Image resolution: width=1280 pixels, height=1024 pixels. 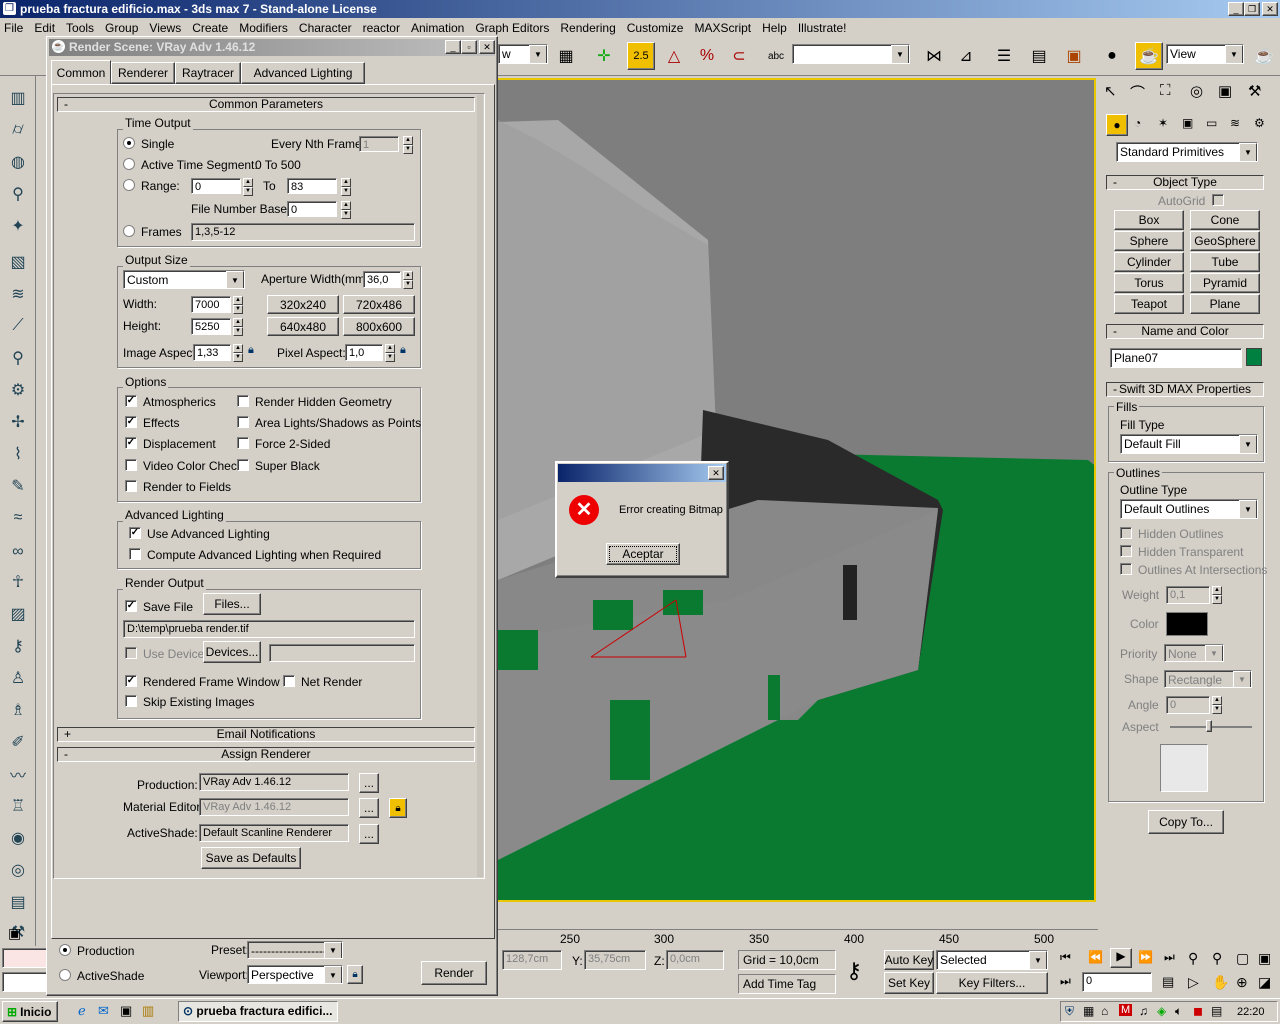 I want to click on render-scene-icon: ☕, so click(x=1149, y=56).